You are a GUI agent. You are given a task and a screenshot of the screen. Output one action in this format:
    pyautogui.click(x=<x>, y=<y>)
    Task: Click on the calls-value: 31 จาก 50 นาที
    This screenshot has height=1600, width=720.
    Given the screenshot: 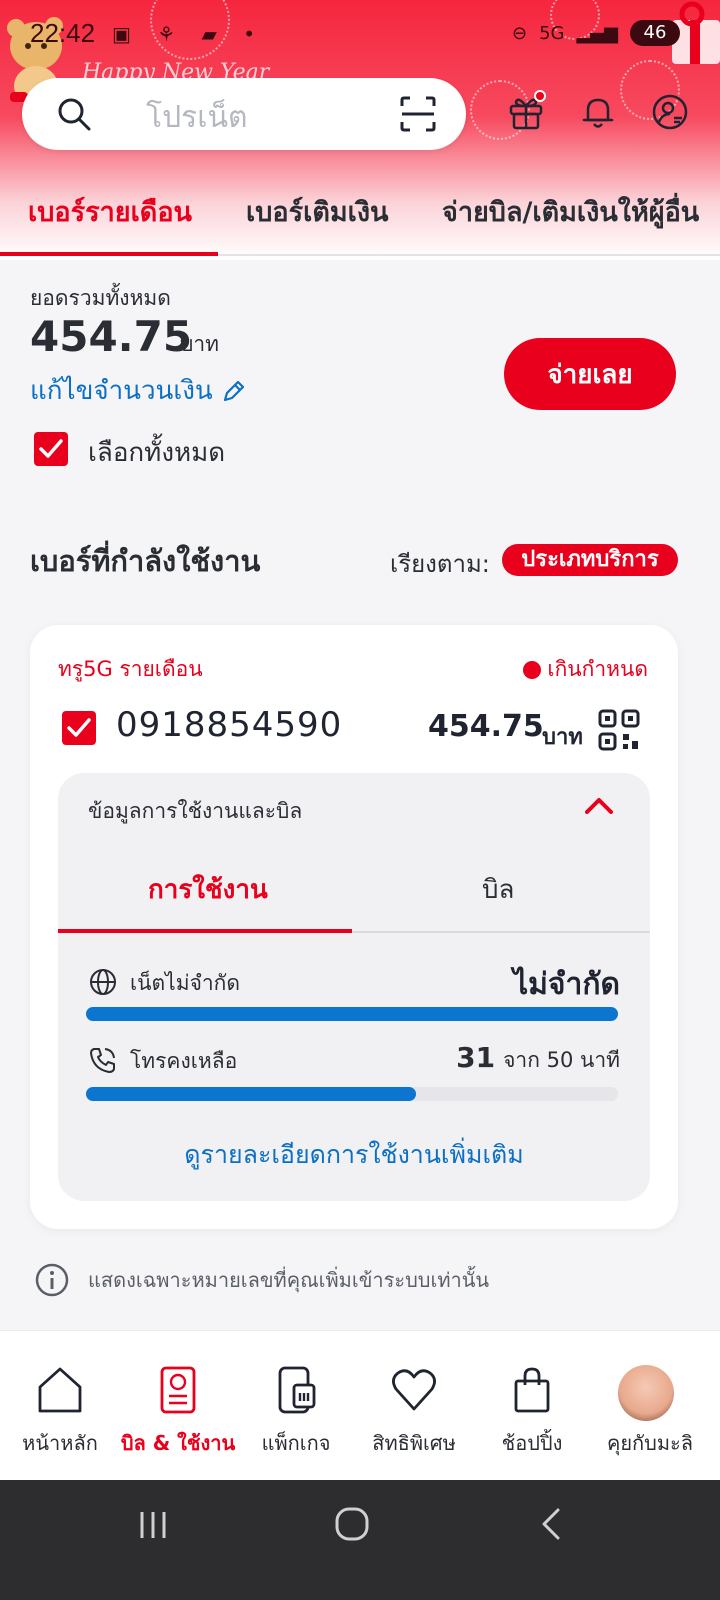 What is the action you would take?
    pyautogui.click(x=538, y=1059)
    